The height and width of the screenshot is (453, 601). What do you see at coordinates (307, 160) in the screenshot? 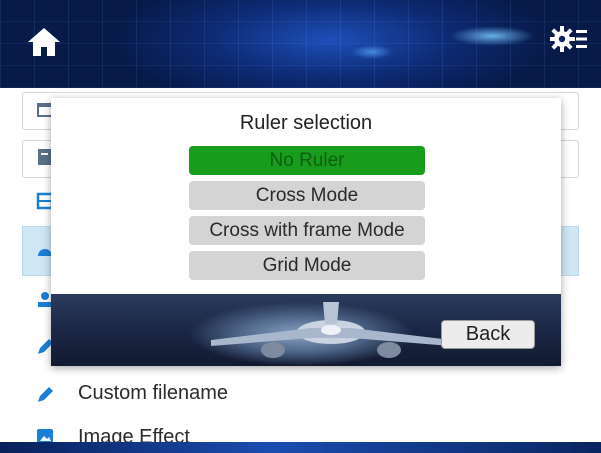
I see `option-no-ruler: No Ruler` at bounding box center [307, 160].